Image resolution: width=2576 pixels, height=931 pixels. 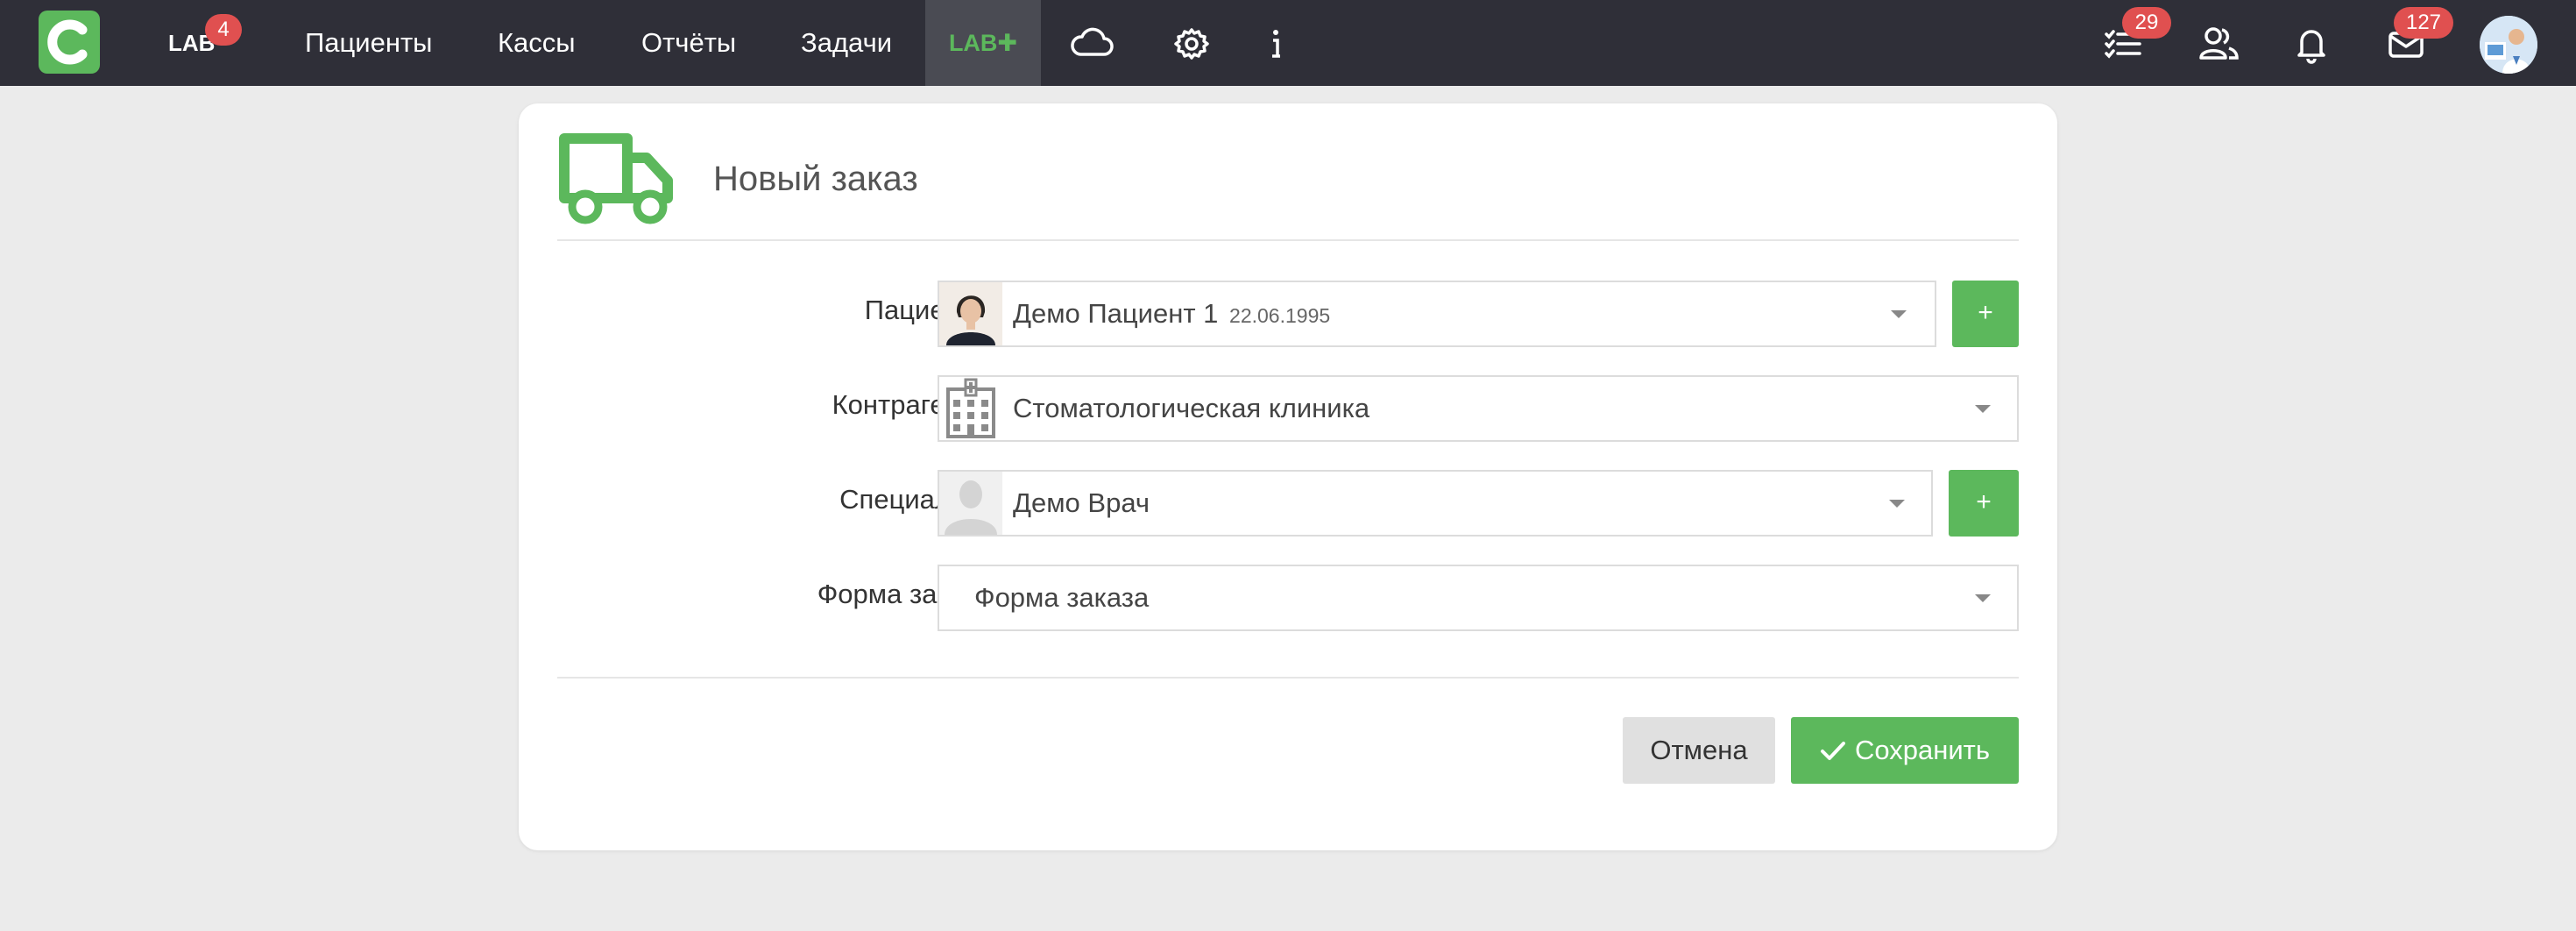 What do you see at coordinates (191, 43) in the screenshot?
I see `nav-lab: LAB` at bounding box center [191, 43].